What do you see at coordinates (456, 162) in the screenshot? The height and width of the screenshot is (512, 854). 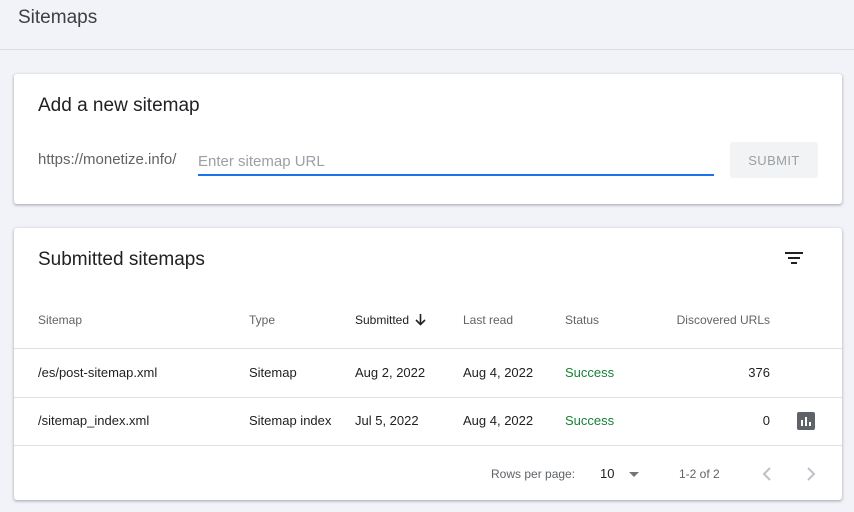 I see `sitemap-url-input` at bounding box center [456, 162].